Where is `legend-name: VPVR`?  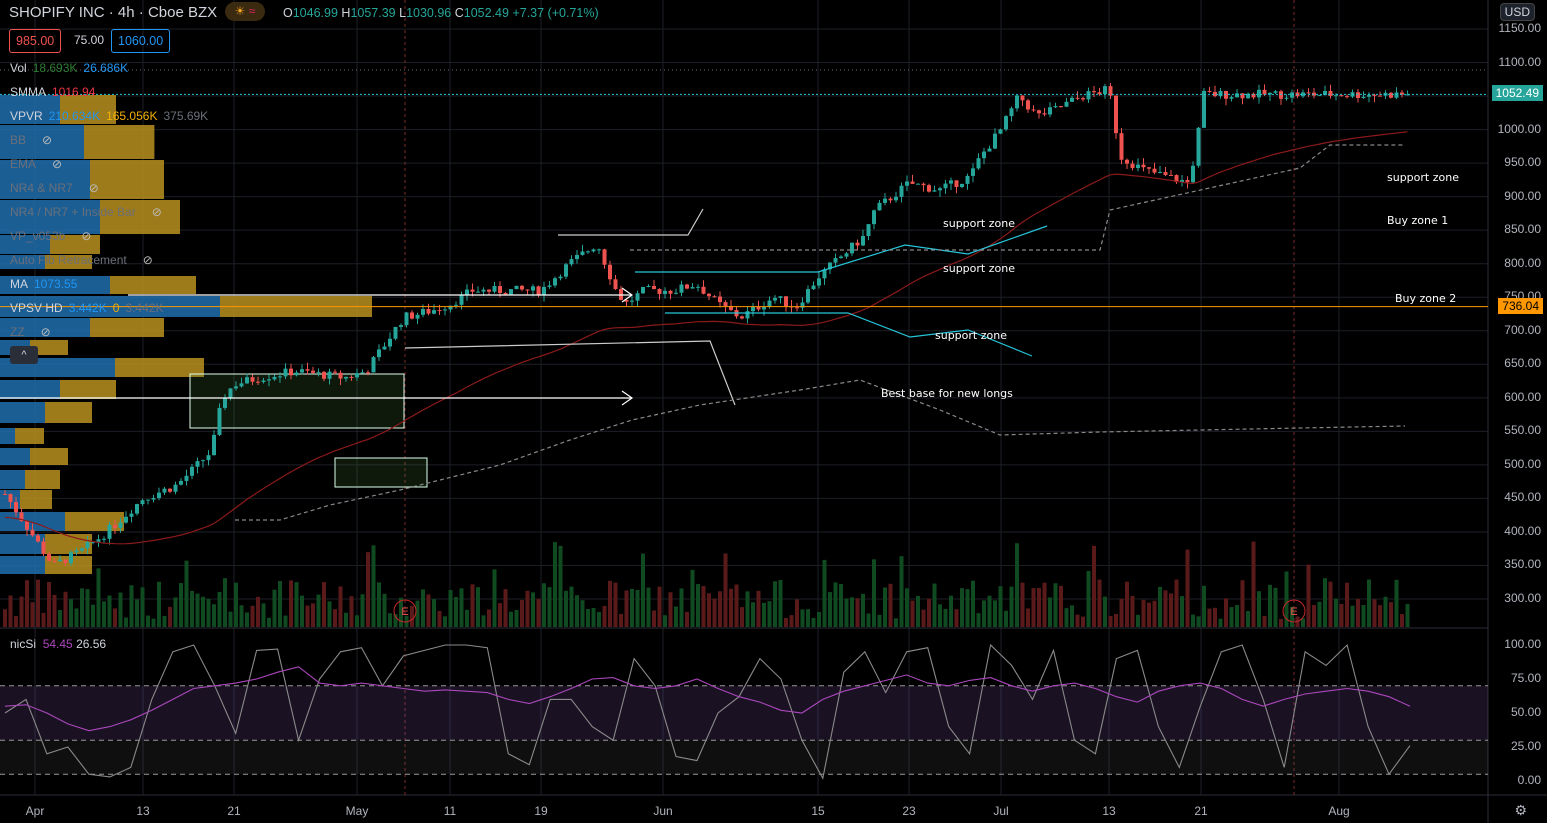 legend-name: VPVR is located at coordinates (26, 116).